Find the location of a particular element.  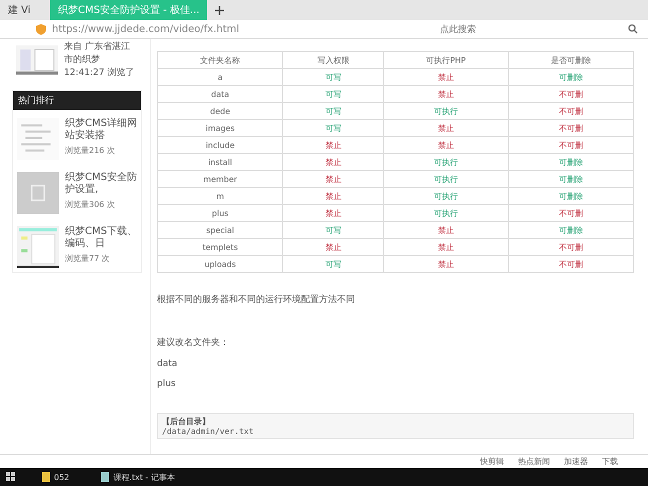

table-cell: uploads is located at coordinates (220, 264).